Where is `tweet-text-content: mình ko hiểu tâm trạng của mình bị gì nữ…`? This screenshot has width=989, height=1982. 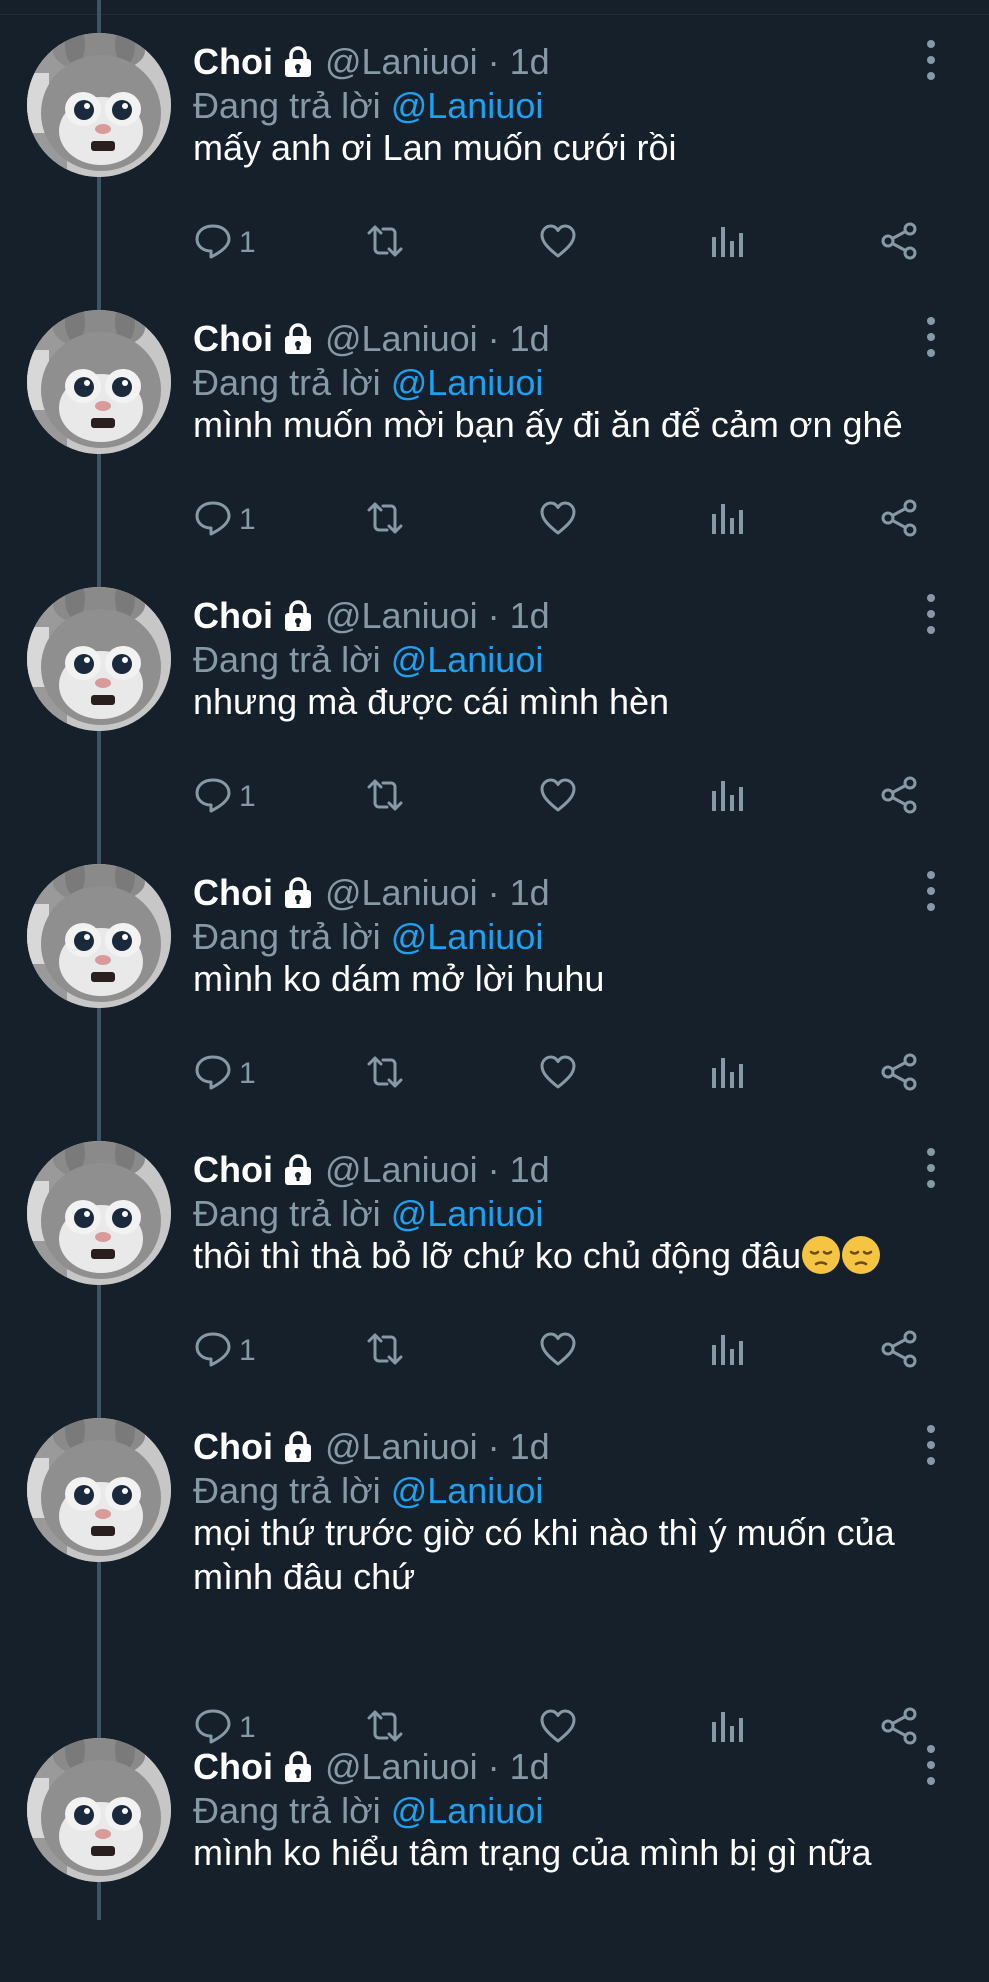
tweet-text-content: mình ko hiểu tâm trạng của mình bị gì nữ… is located at coordinates (532, 1852).